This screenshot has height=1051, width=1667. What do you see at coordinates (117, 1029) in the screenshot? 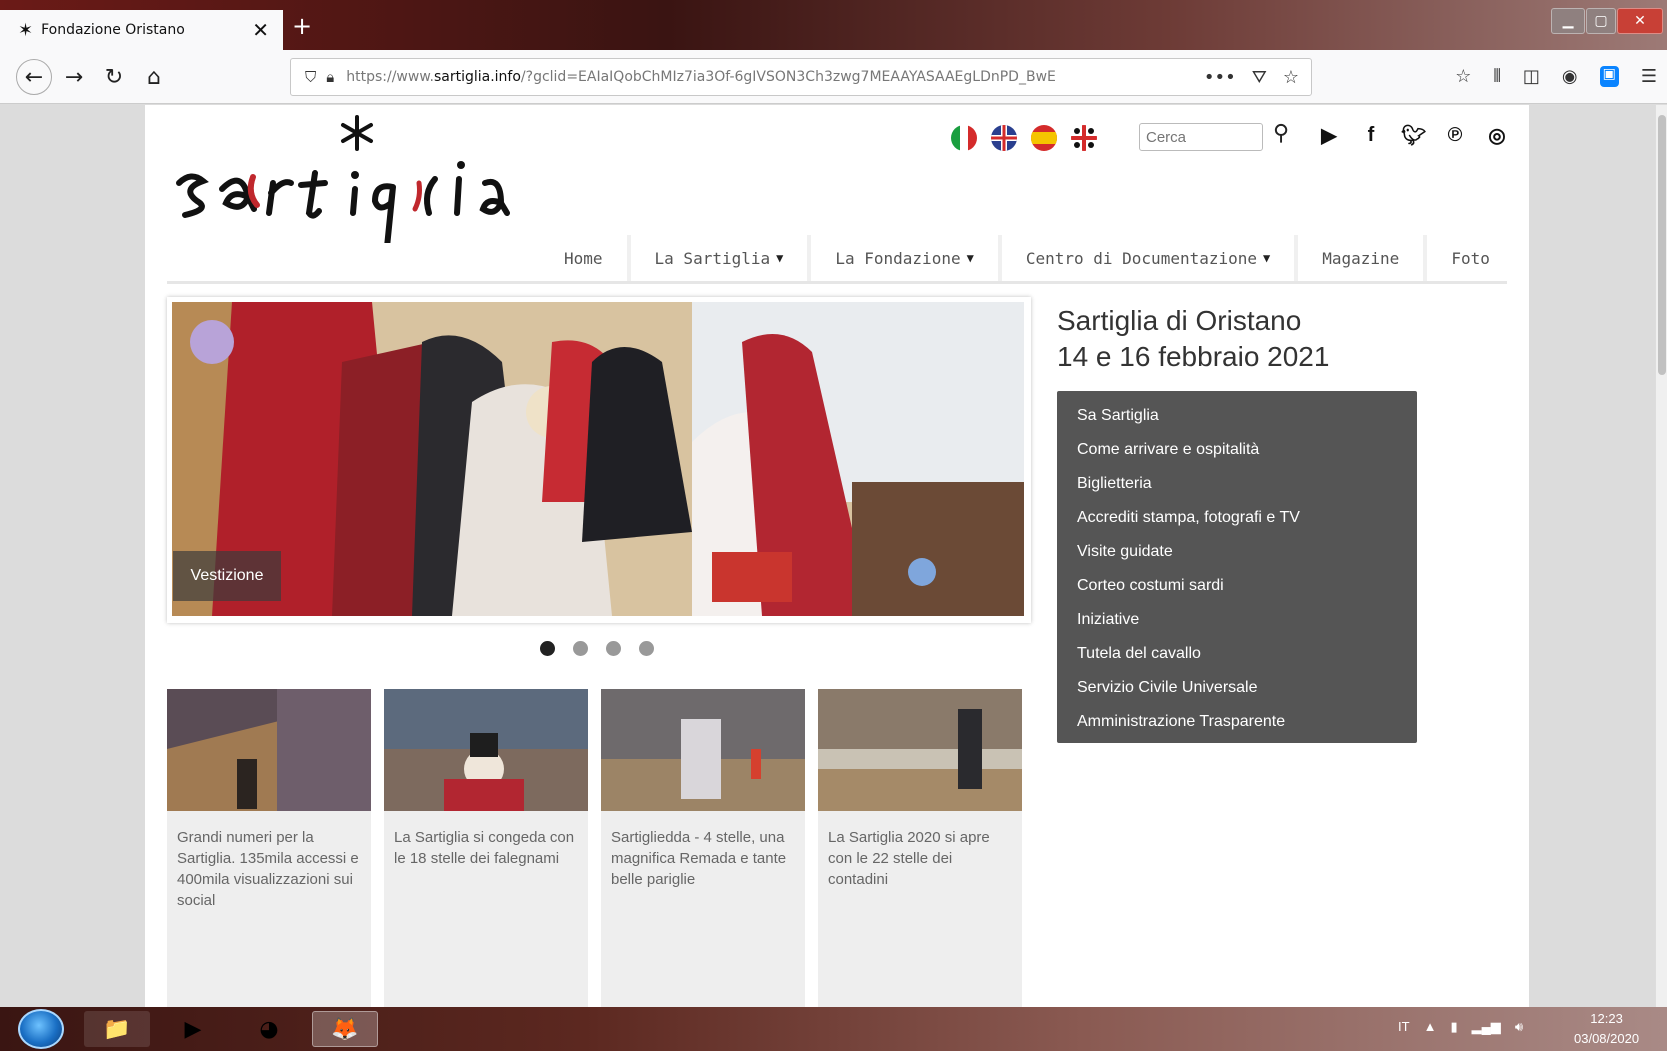
I see `file-explorer-icon: 📁` at bounding box center [117, 1029].